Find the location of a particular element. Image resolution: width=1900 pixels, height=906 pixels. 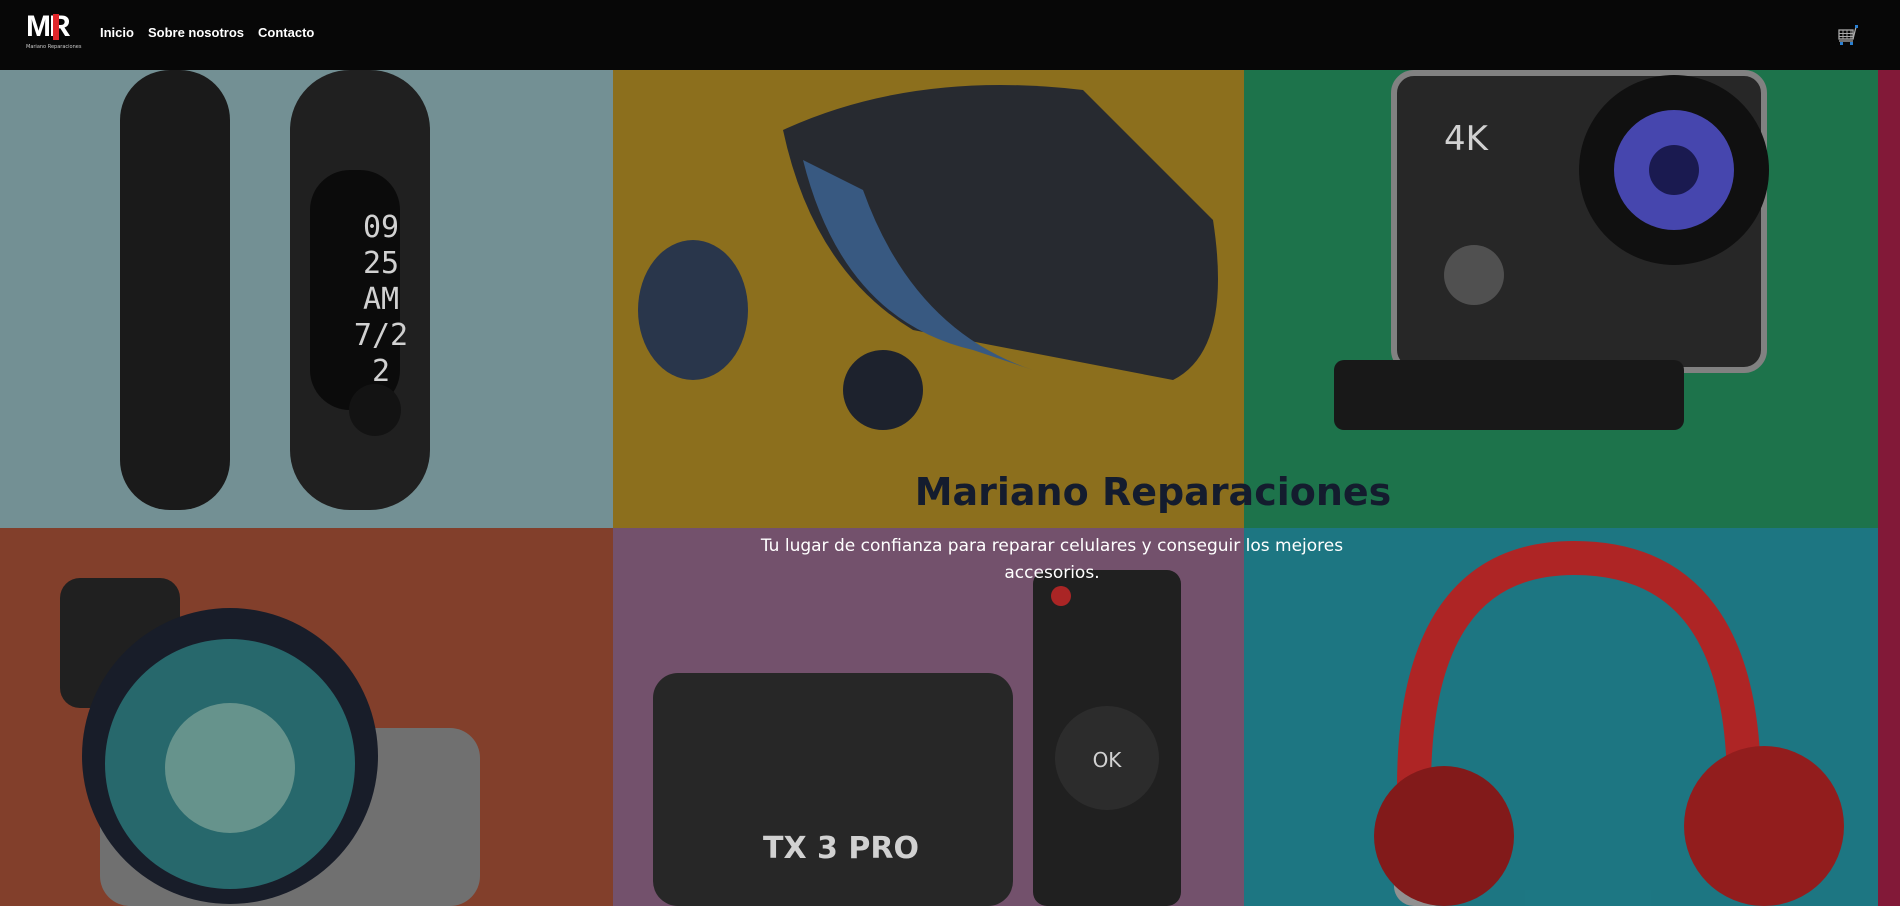

logo-subtitle: Mariano Reparaciones is located at coordinates (54, 47).